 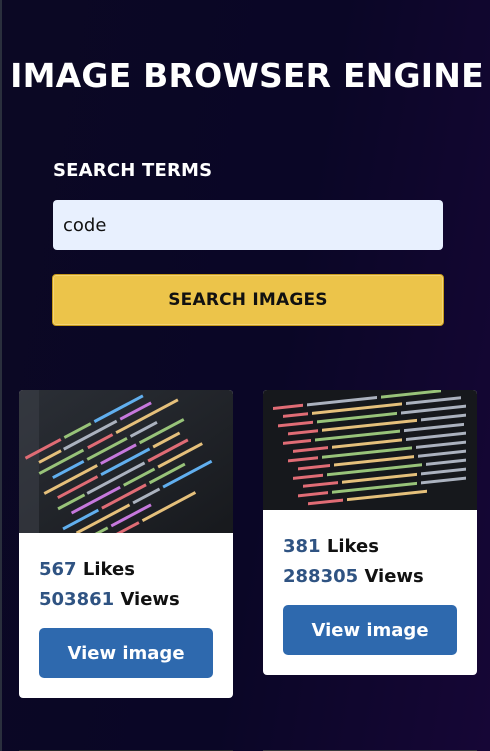 I want to click on views-count: 503861 Views, so click(x=109, y=599).